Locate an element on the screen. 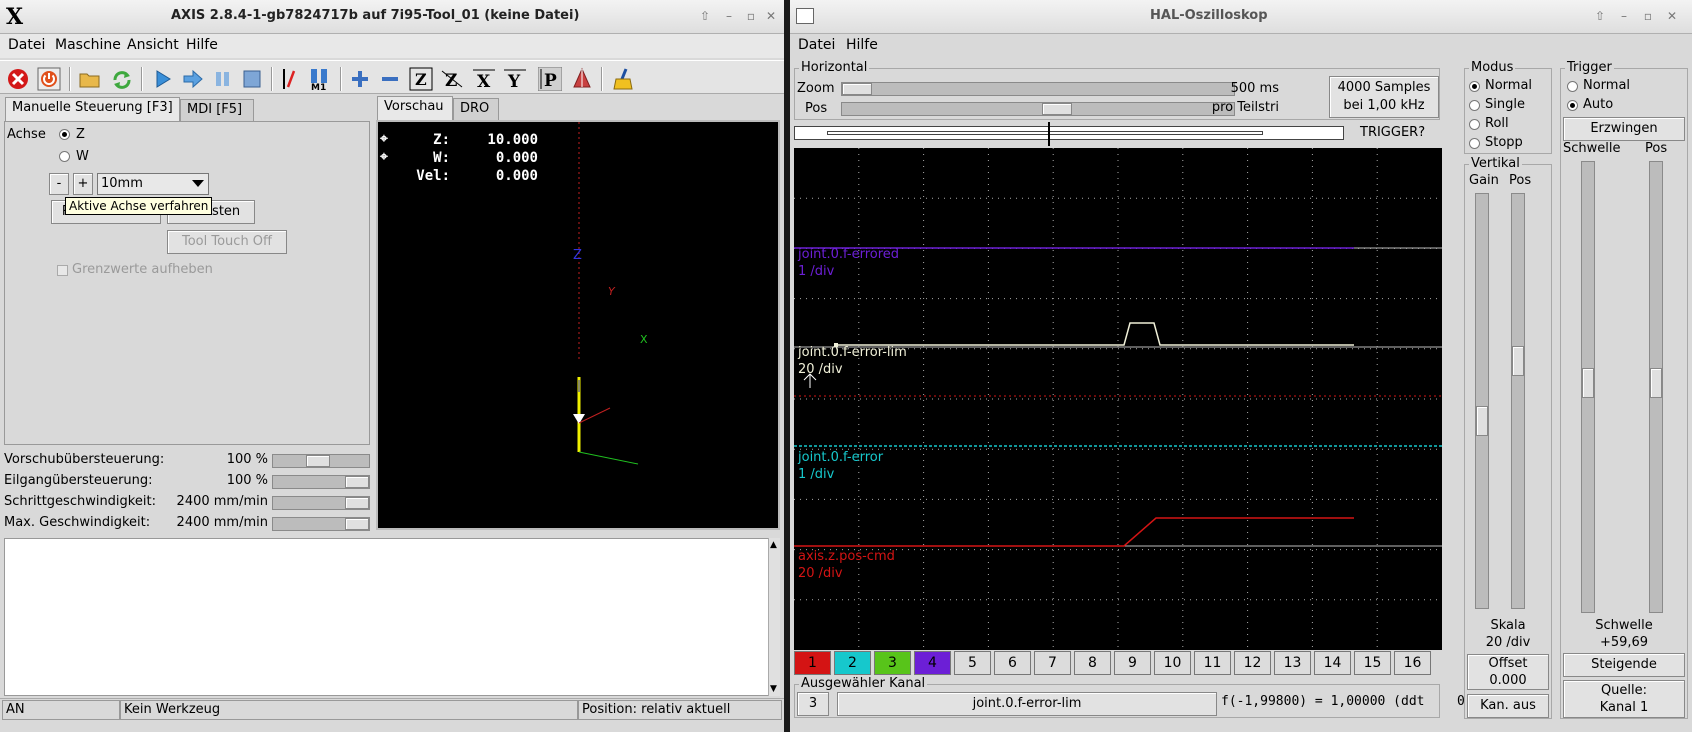 The width and height of the screenshot is (1692, 732). power-icon is located at coordinates (49, 79).